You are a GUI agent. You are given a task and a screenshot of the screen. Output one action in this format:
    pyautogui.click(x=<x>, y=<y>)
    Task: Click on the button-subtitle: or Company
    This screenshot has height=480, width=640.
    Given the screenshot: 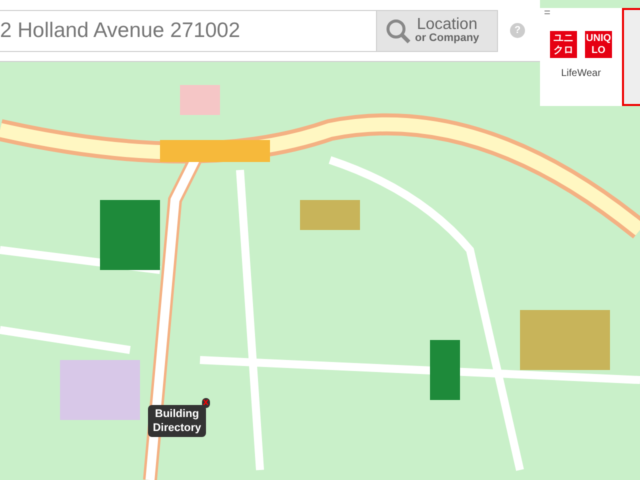 What is the action you would take?
    pyautogui.click(x=447, y=38)
    